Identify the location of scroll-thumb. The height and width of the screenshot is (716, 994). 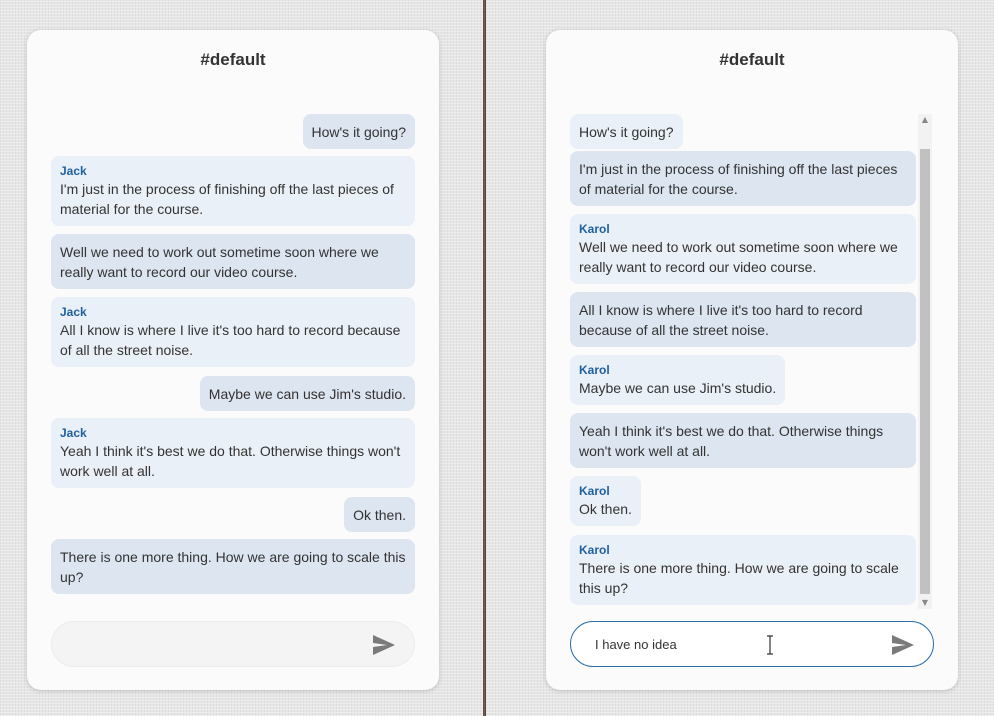
(925, 371).